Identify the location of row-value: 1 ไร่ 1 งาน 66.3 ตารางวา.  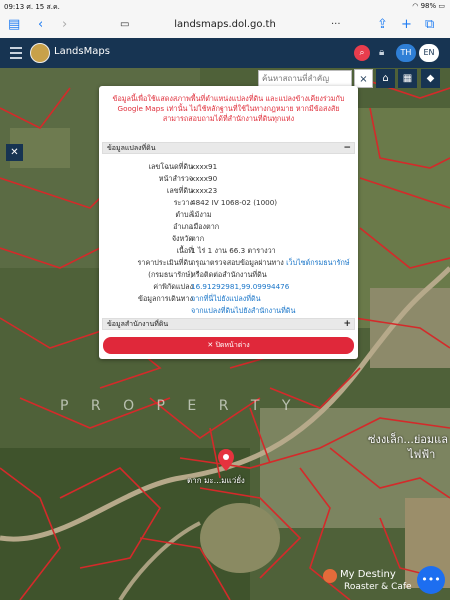
(233, 250).